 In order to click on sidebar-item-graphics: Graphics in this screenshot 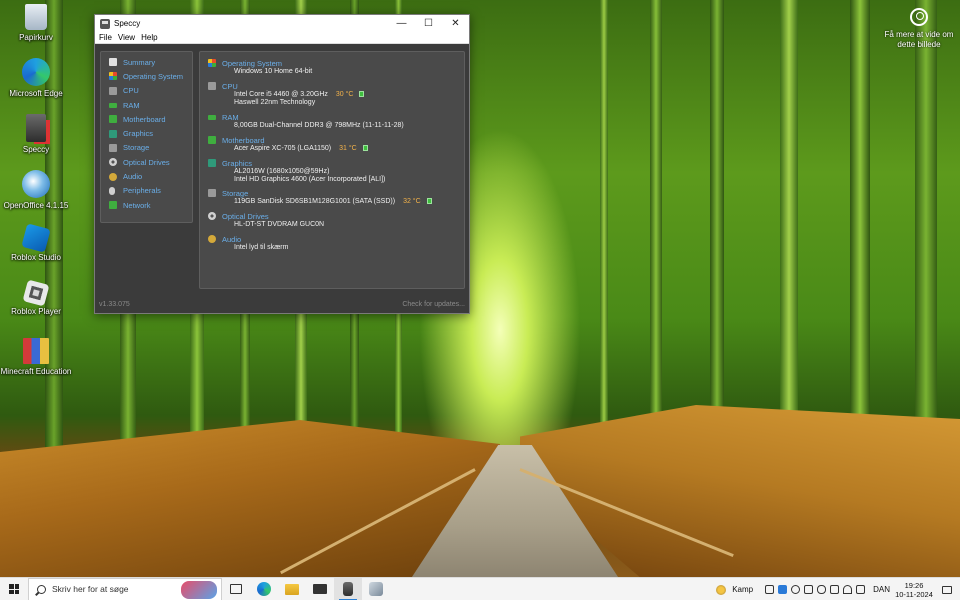, I will do `click(146, 133)`.